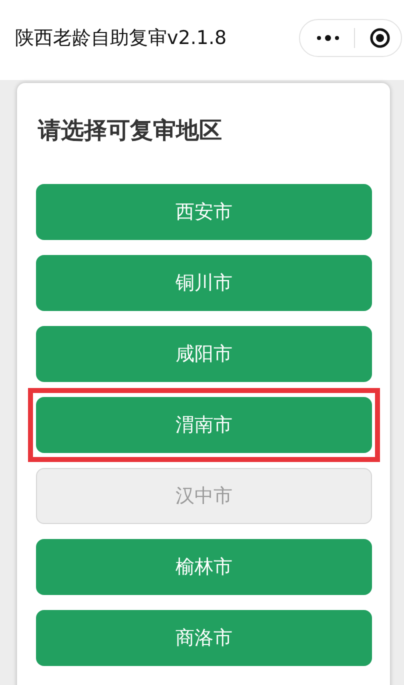 Image resolution: width=404 pixels, height=685 pixels. What do you see at coordinates (380, 38) in the screenshot?
I see `close-icon` at bounding box center [380, 38].